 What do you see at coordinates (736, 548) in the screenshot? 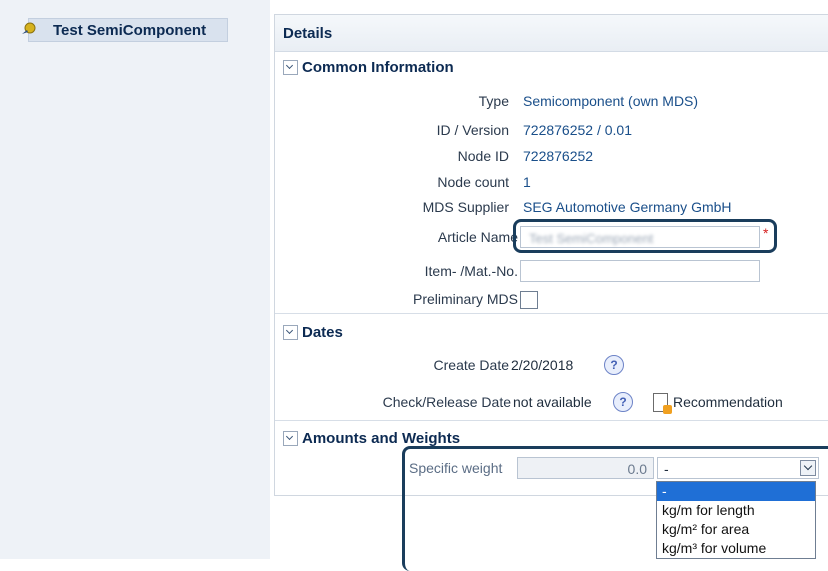
I see `unit-option: kg/m³ for volume` at bounding box center [736, 548].